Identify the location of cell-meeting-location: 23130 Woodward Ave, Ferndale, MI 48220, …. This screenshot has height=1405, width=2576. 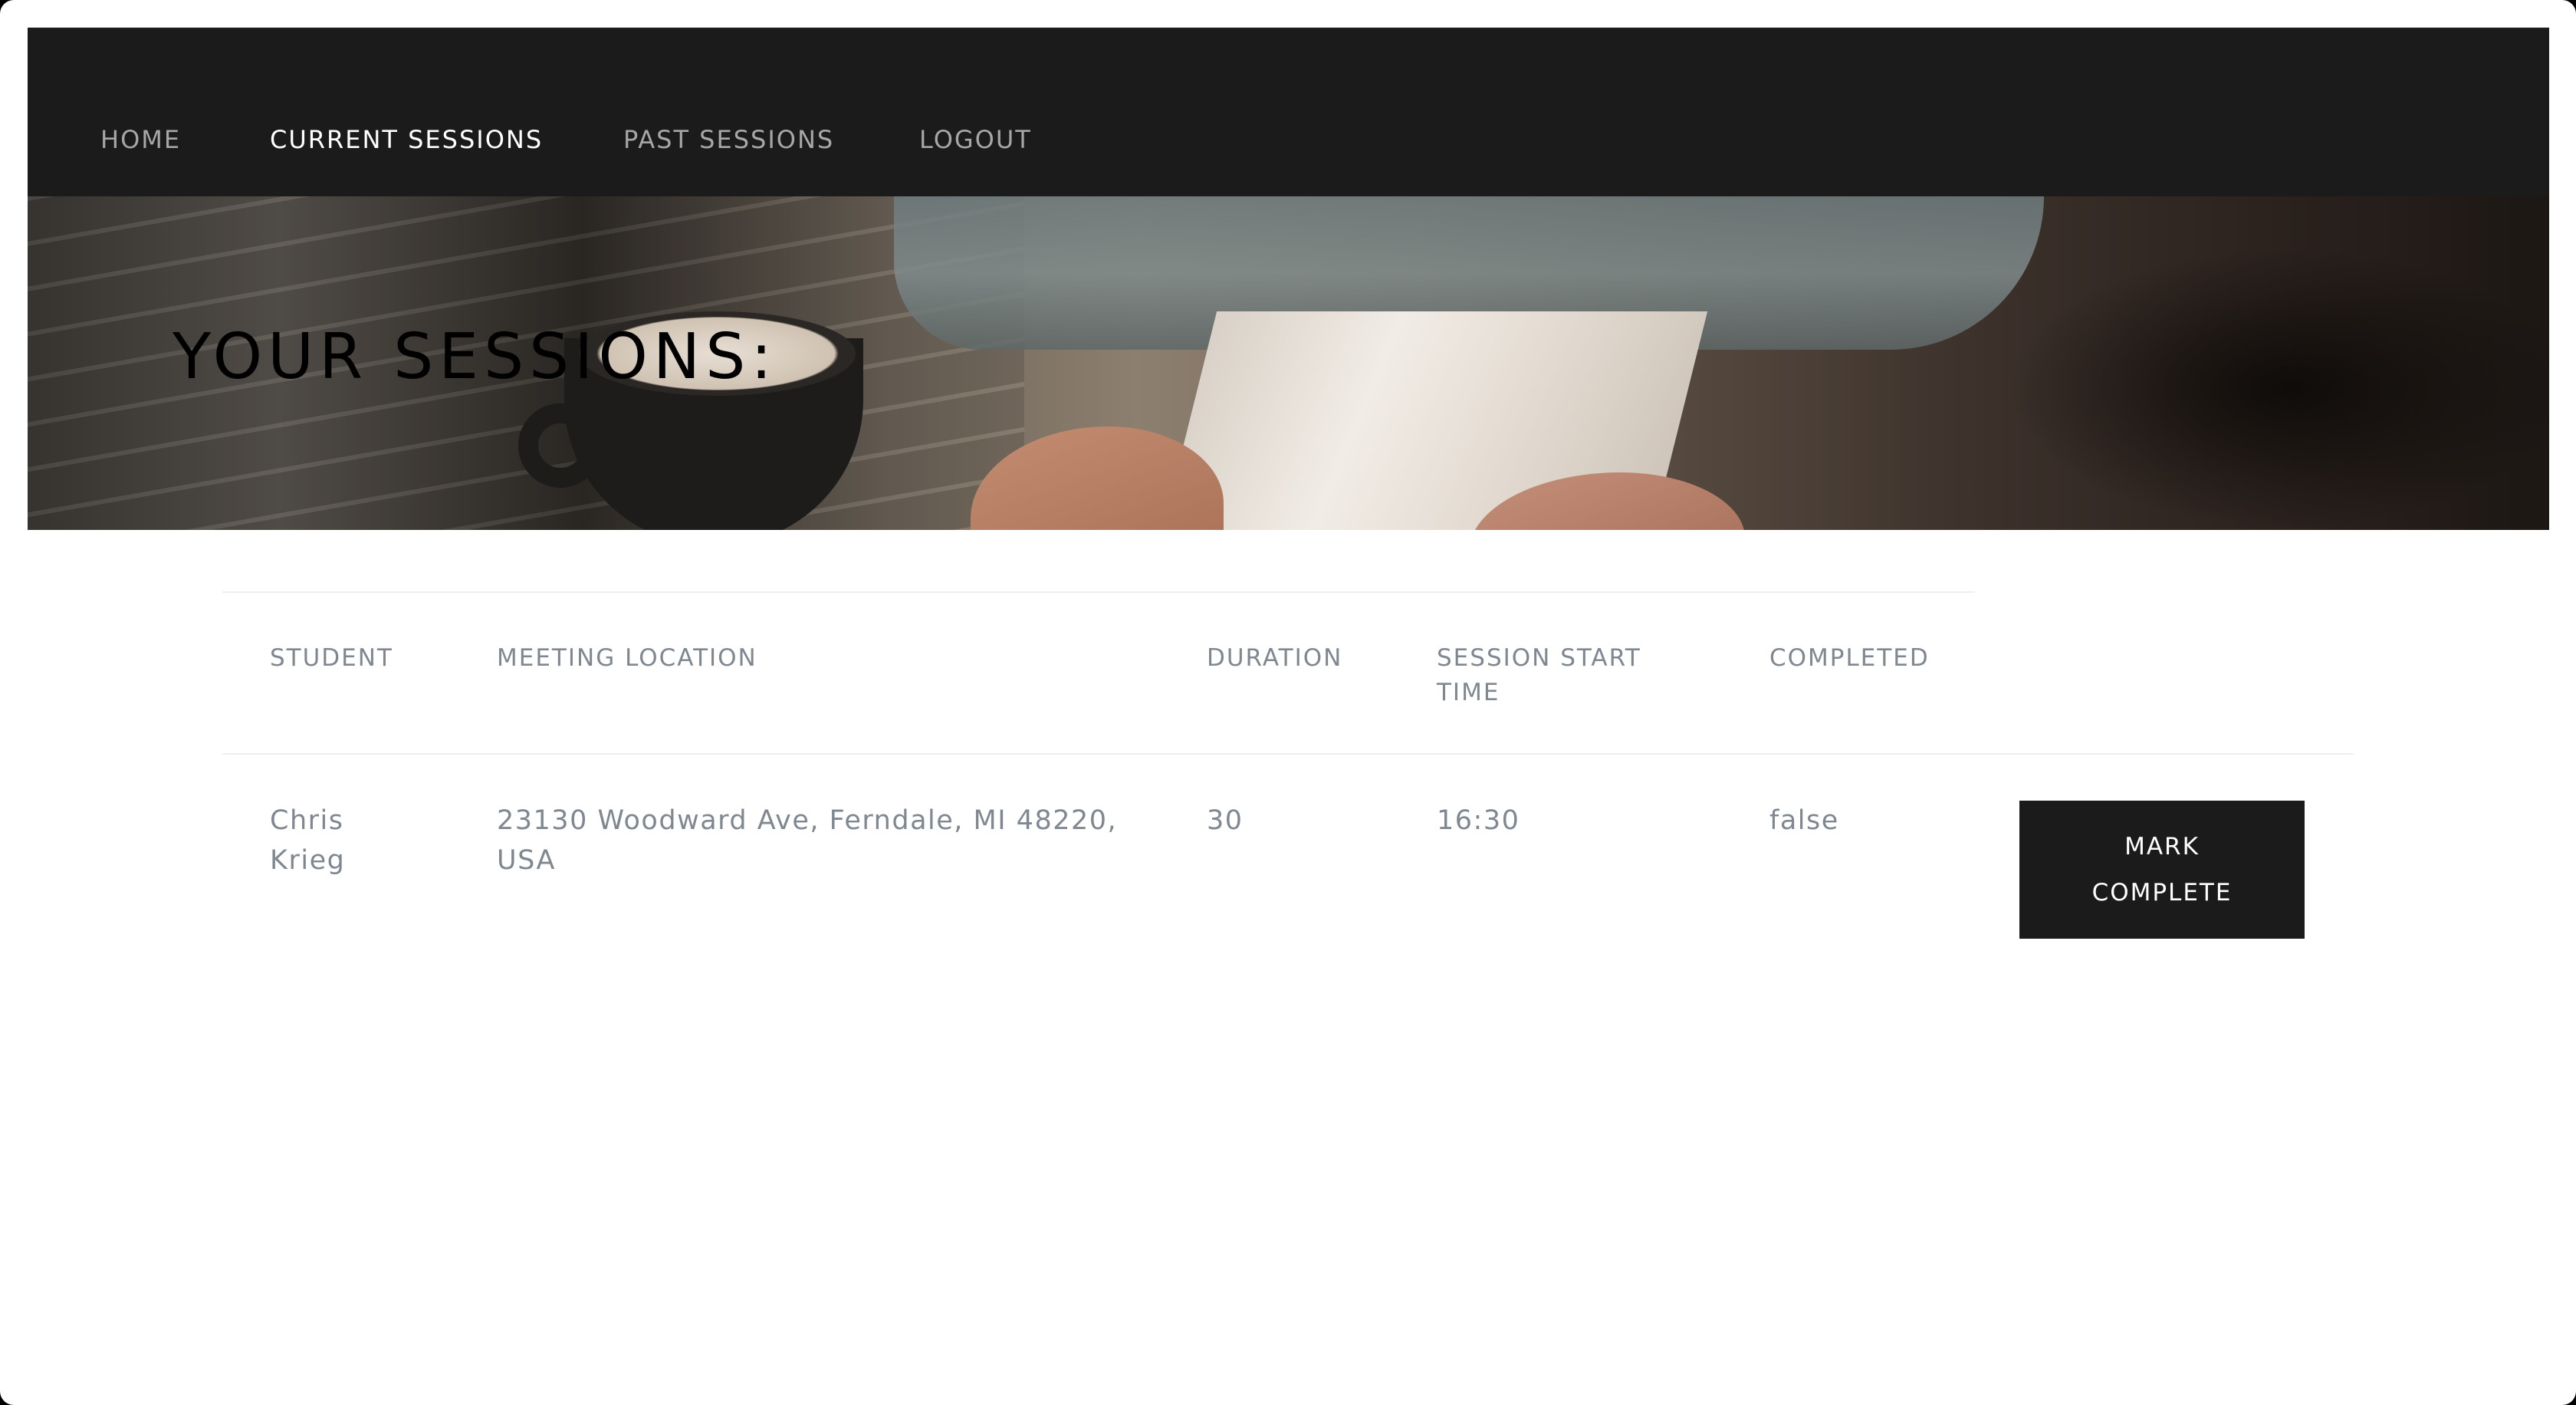
(808, 840).